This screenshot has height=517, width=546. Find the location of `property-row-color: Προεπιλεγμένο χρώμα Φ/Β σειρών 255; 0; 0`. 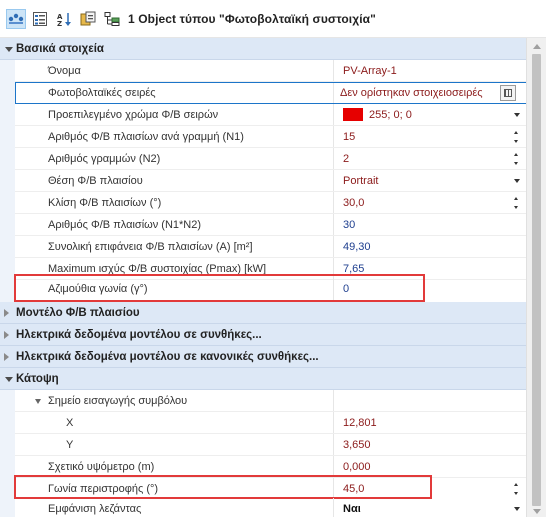

property-row-color: Προεπιλεγμένο χρώμα Φ/Β σειρών 255; 0; 0 is located at coordinates (273, 115).